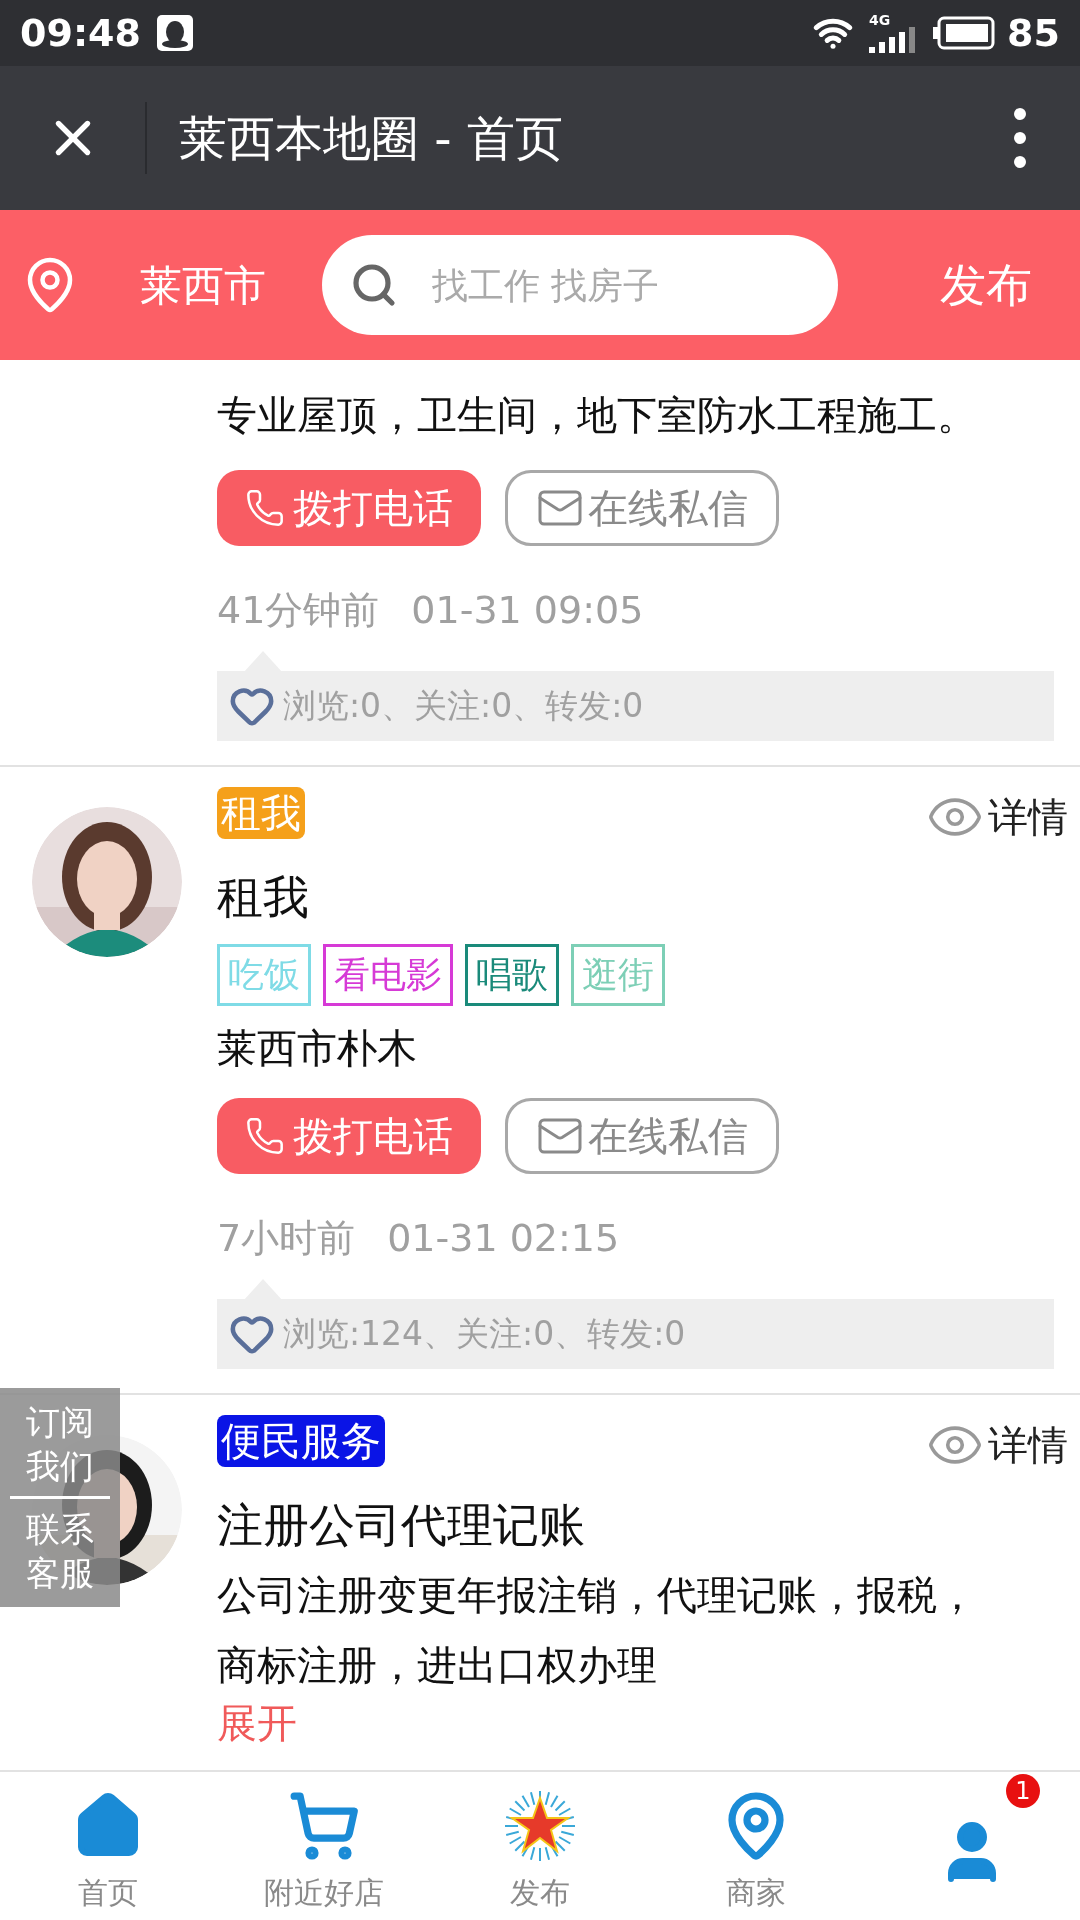 The height and width of the screenshot is (1920, 1080). I want to click on stats-text: 浏览:0、关注:0、转发:0, so click(463, 706).